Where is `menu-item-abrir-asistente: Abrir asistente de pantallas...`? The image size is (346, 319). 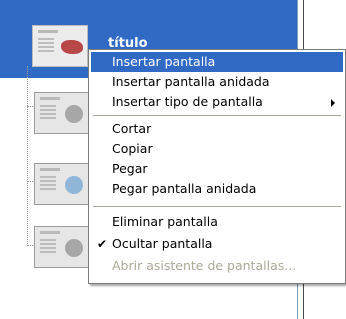 menu-item-abrir-asistente: Abrir asistente de pantallas... is located at coordinates (217, 266).